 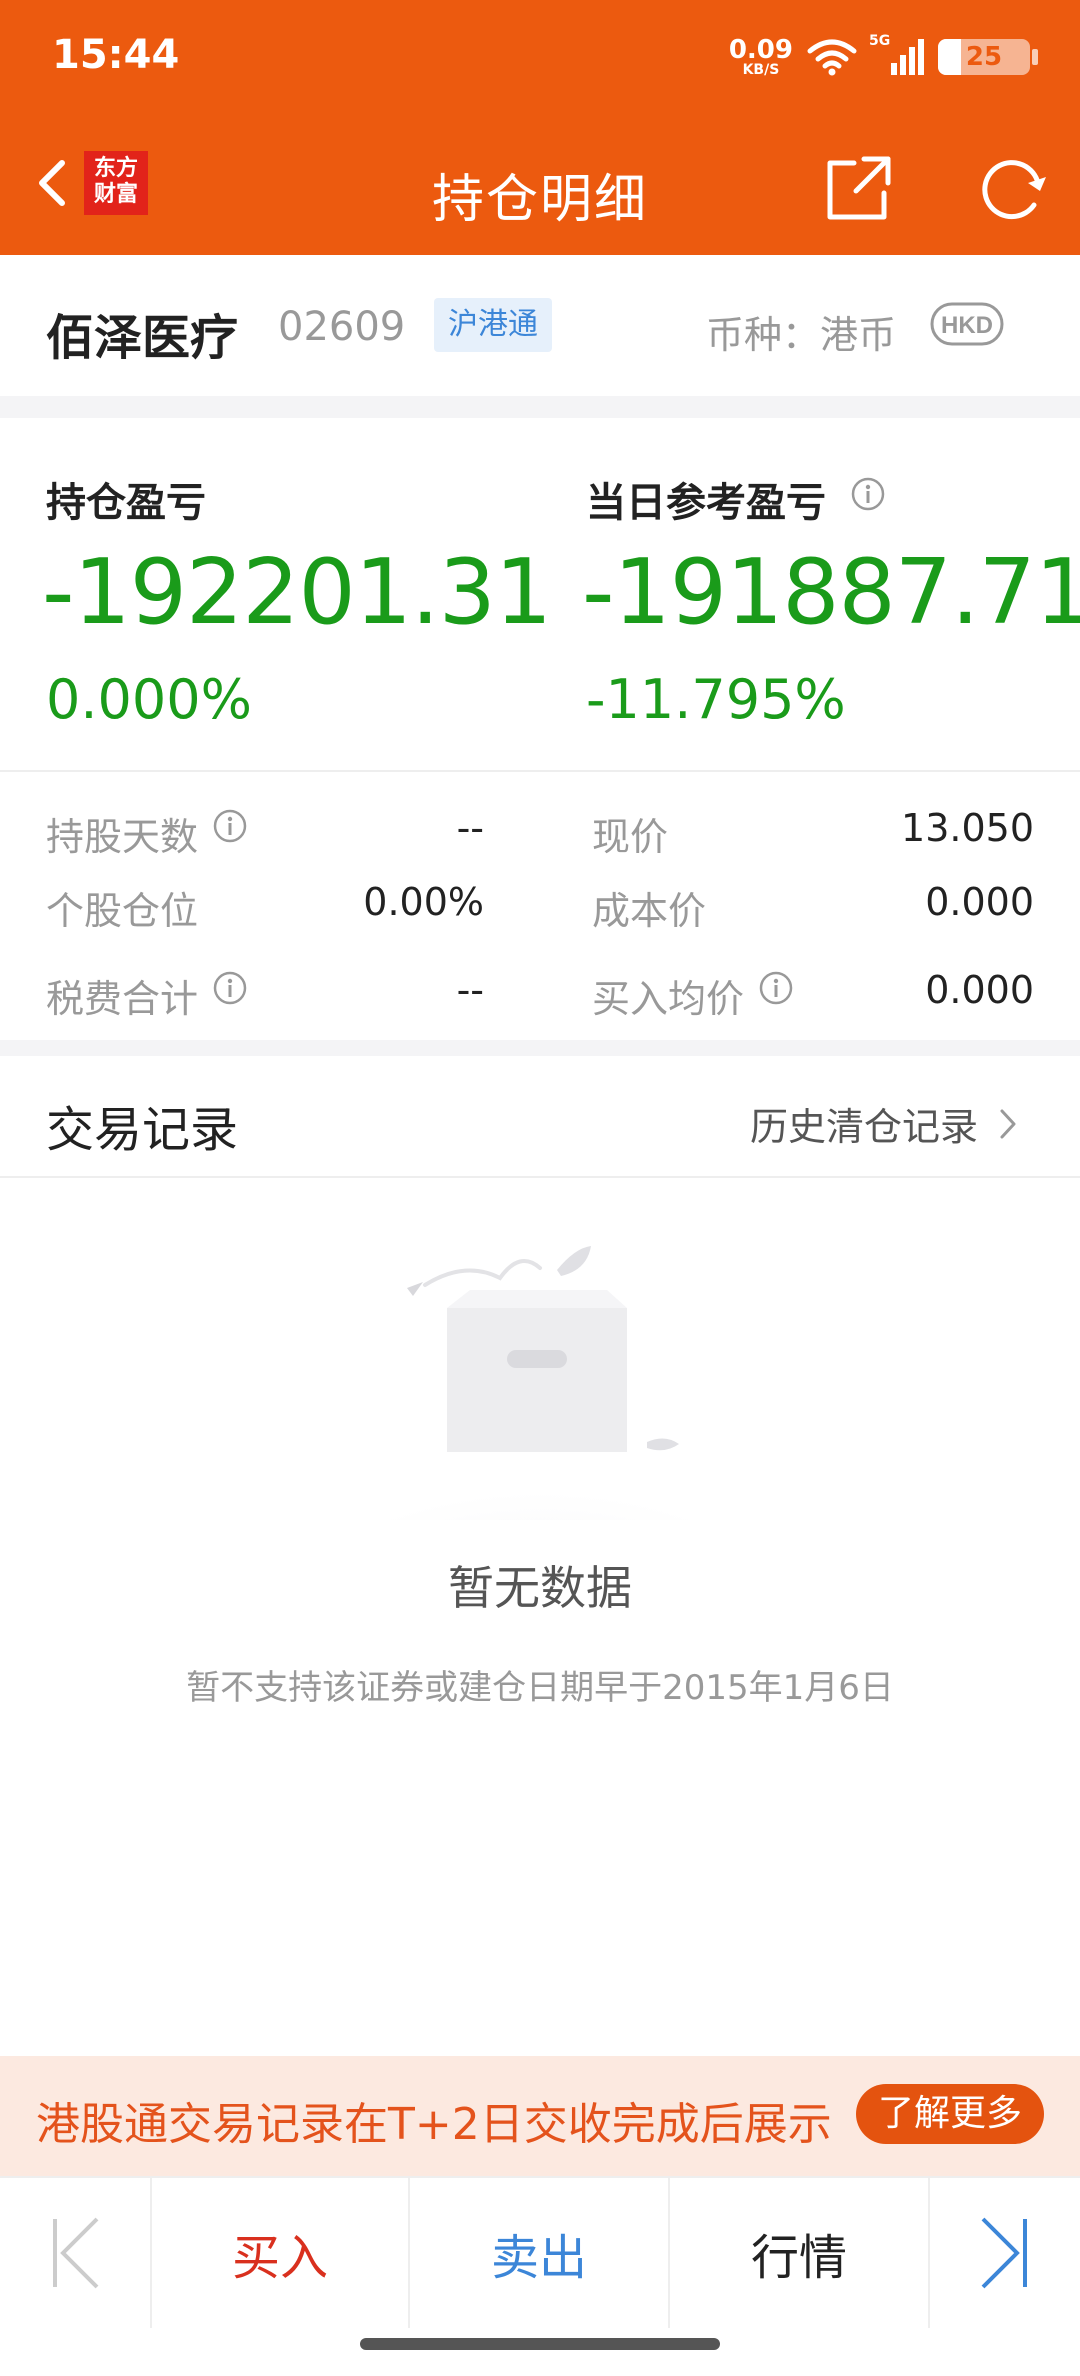 I want to click on hkd-icon-text: HKD, so click(x=967, y=325).